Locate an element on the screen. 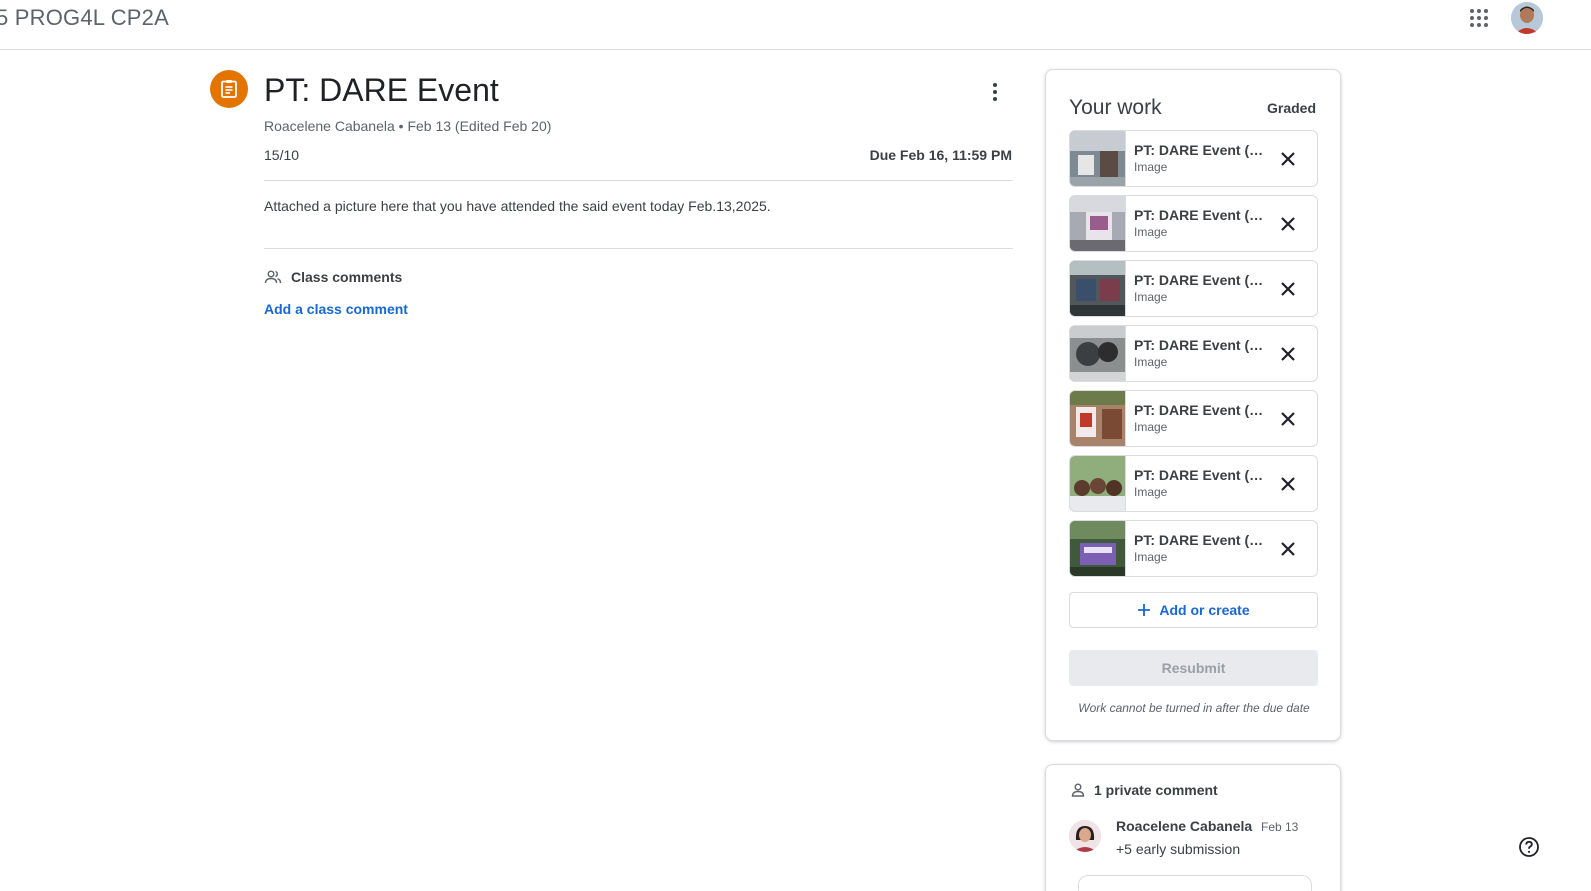 The width and height of the screenshot is (1591, 891). work-status-badge: Graded is located at coordinates (1291, 108).